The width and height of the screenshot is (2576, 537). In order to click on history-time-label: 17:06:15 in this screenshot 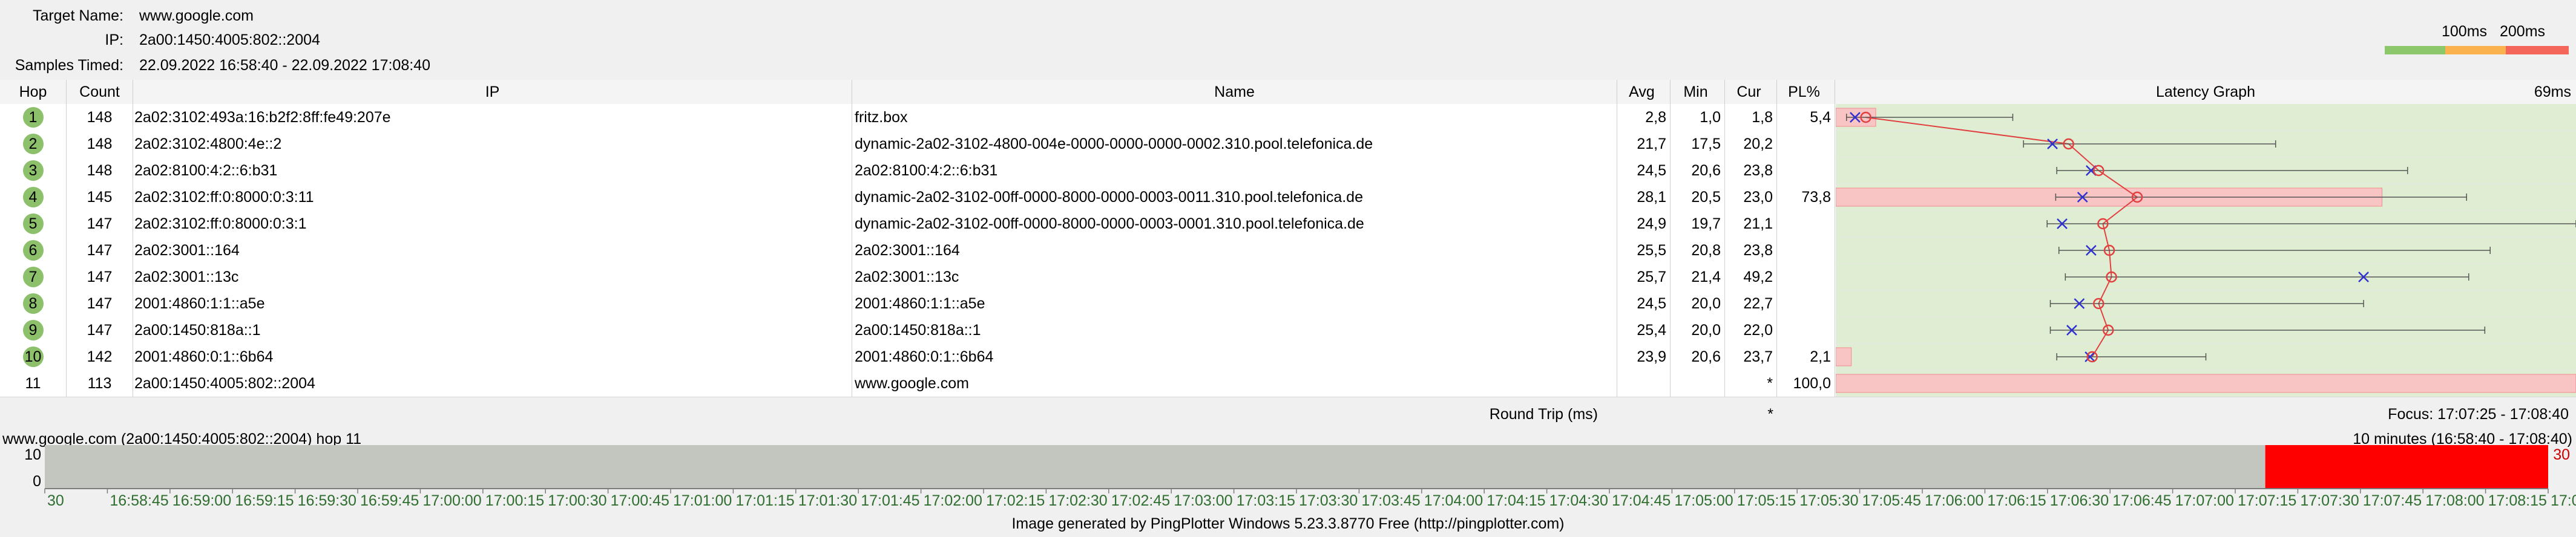, I will do `click(2016, 500)`.